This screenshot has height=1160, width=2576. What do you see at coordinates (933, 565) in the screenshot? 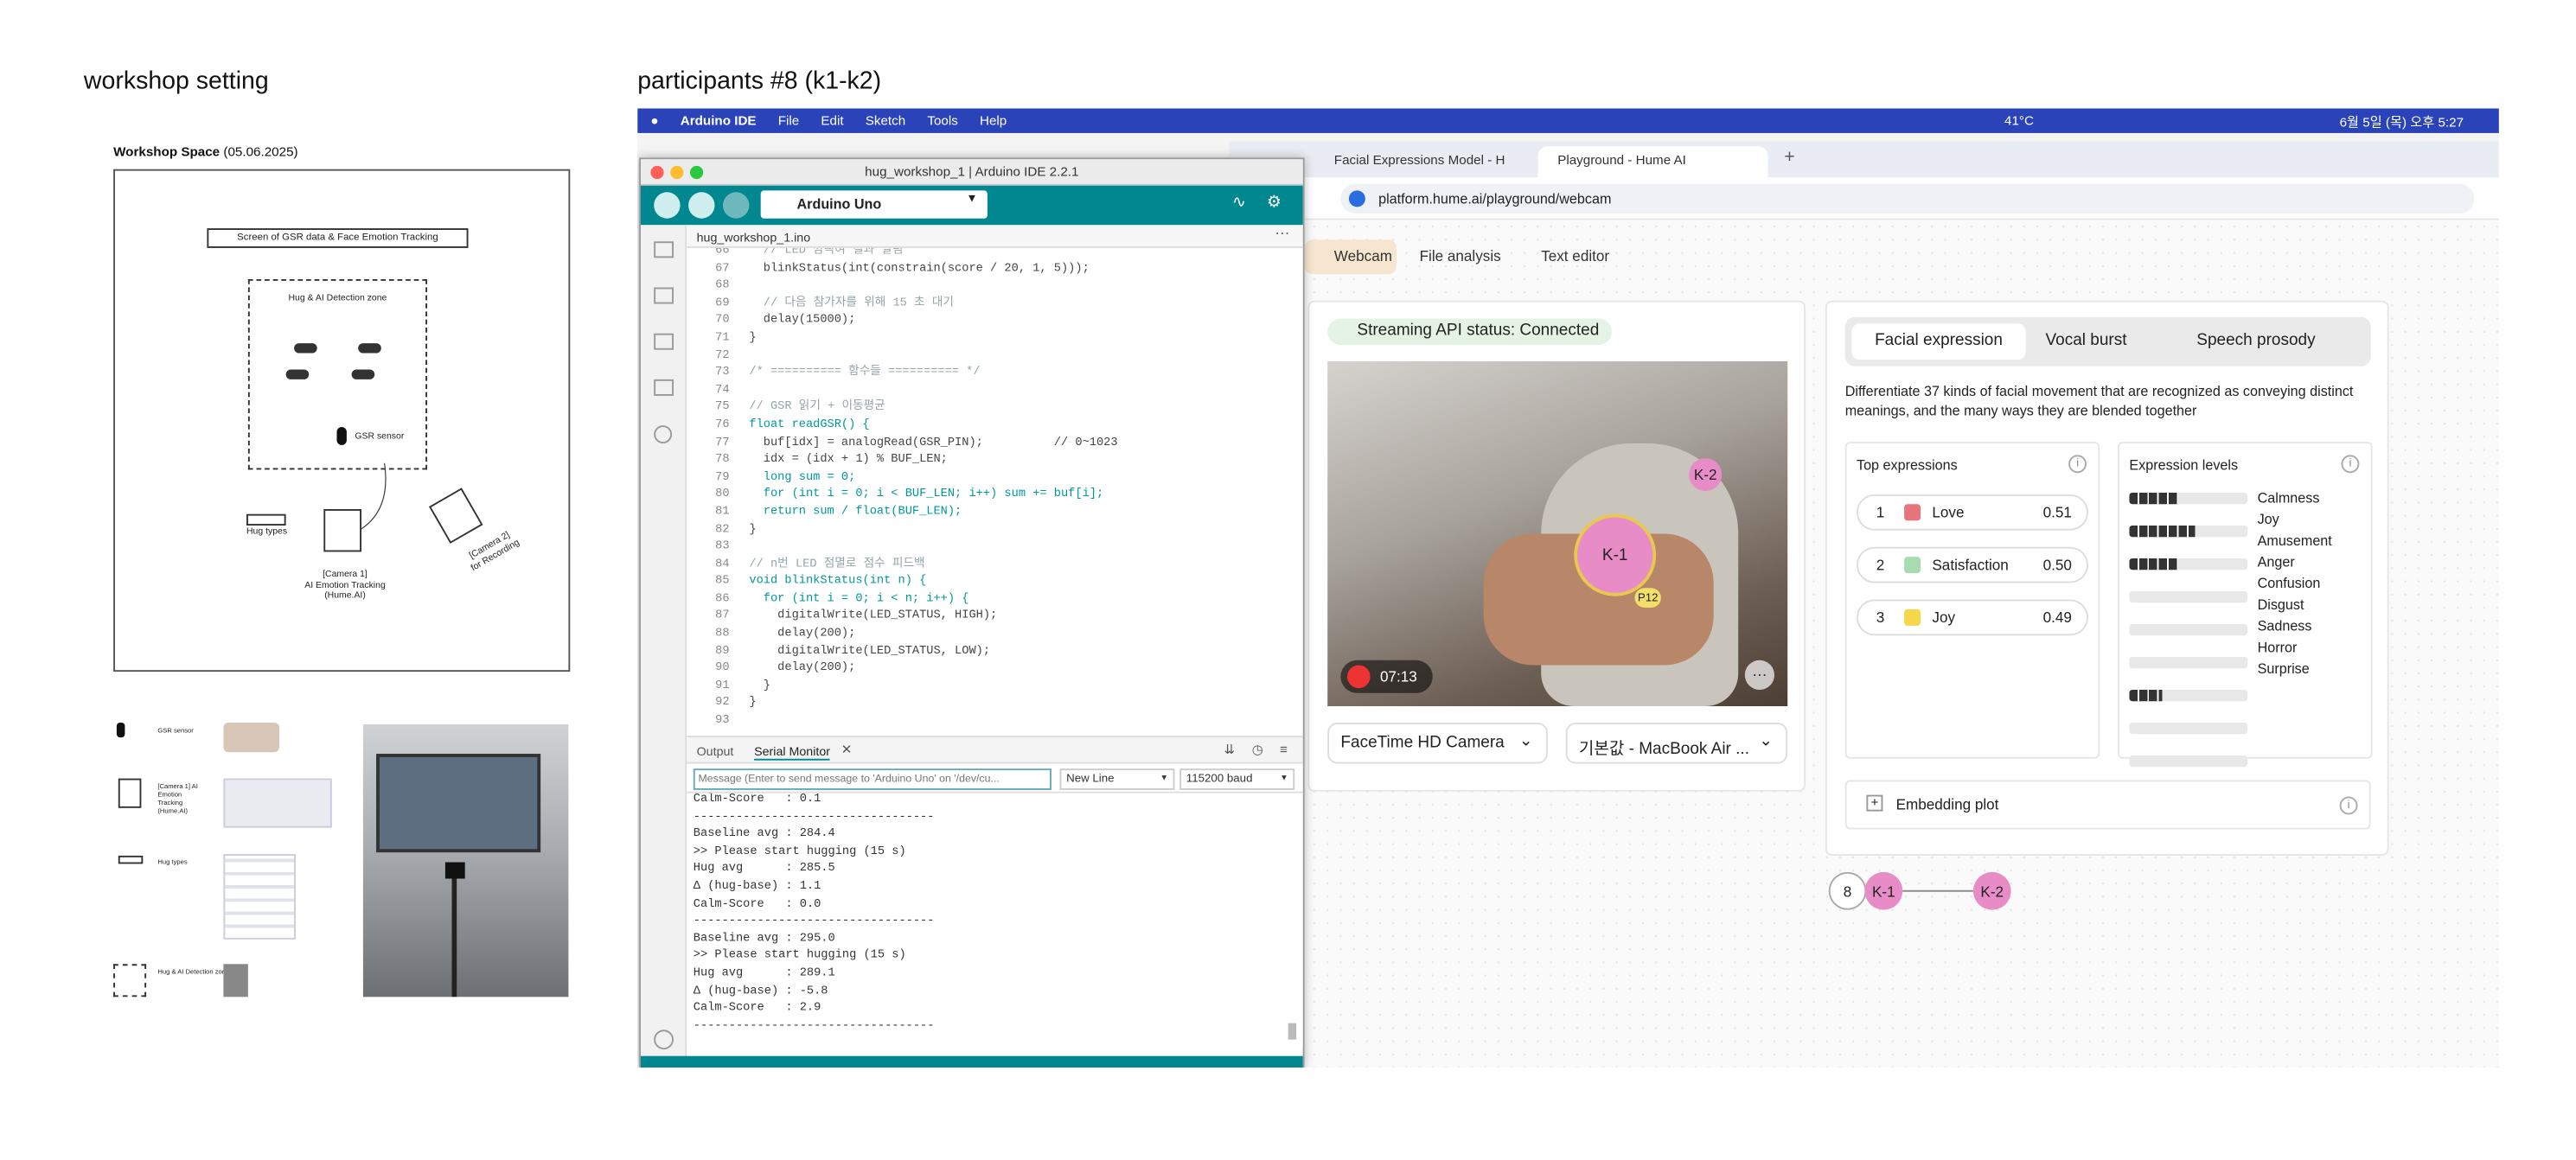
I see `code-line: // n번 LED 점멸로 점수 피드백` at bounding box center [933, 565].